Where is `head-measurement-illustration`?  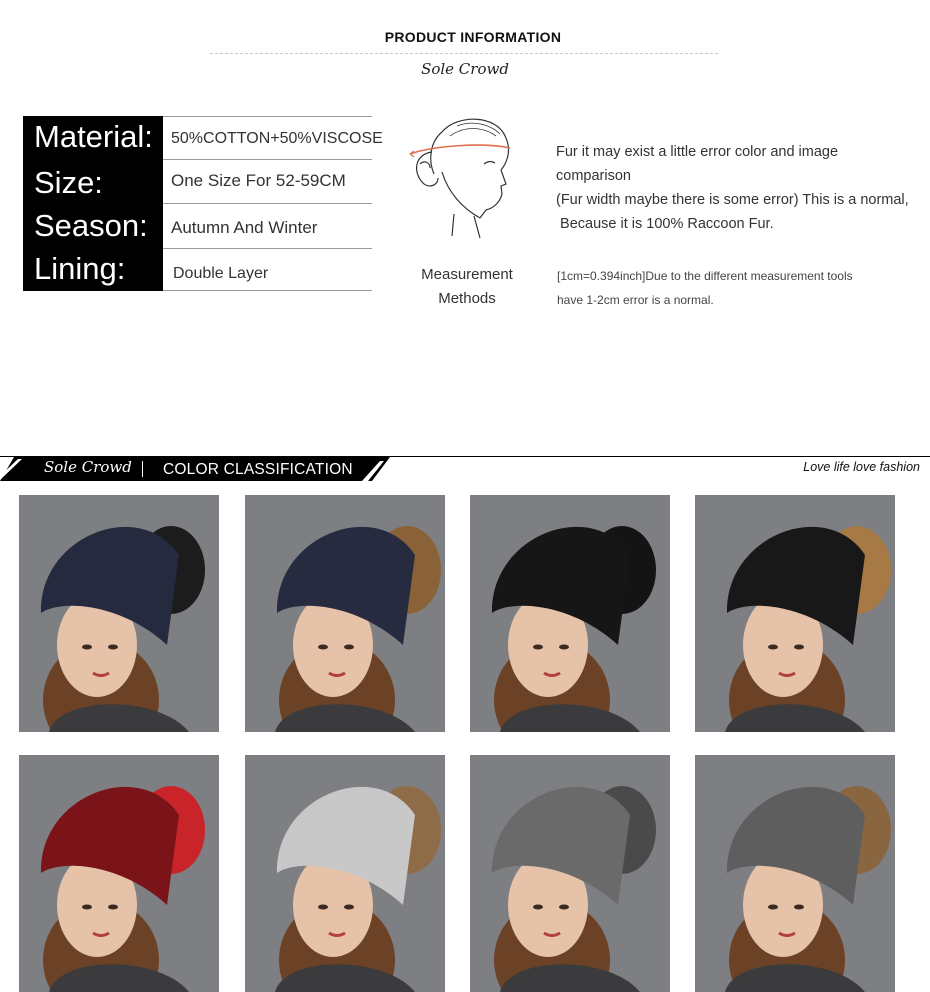
head-measurement-illustration is located at coordinates (460, 178).